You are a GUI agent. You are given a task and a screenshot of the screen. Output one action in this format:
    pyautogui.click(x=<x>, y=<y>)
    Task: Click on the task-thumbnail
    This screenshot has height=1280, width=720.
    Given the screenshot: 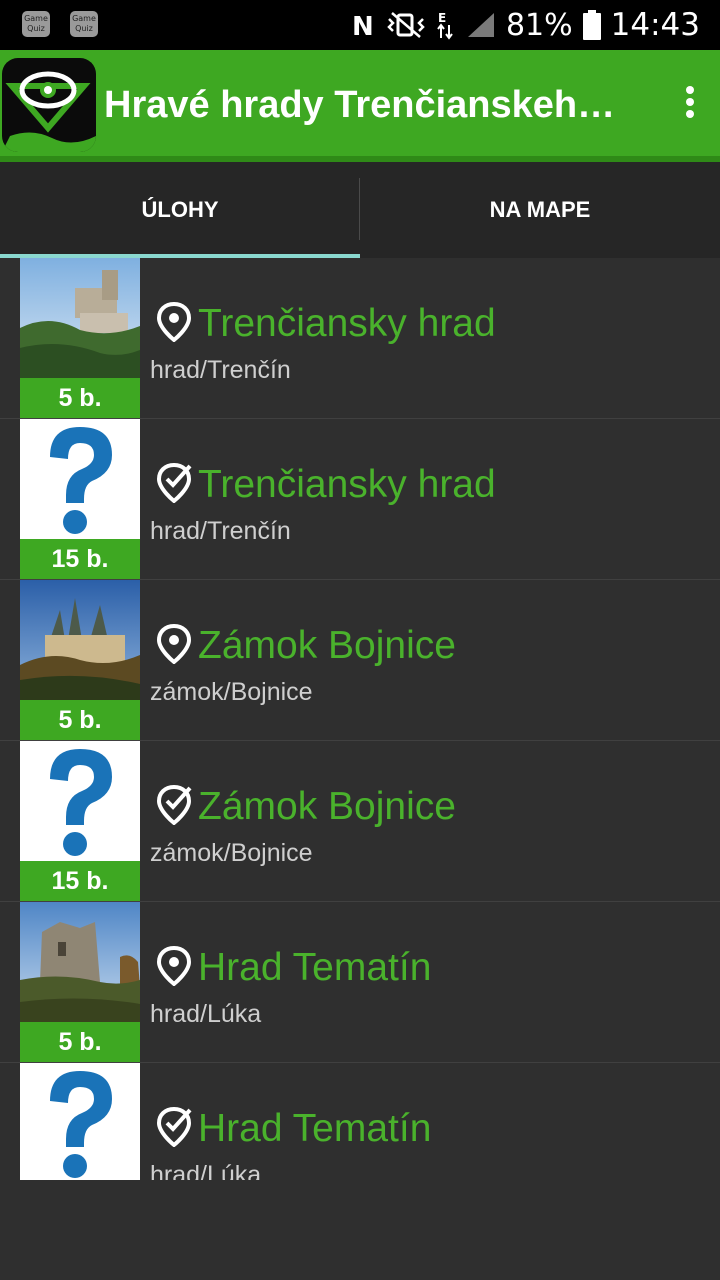 What is the action you would take?
    pyautogui.click(x=80, y=1121)
    